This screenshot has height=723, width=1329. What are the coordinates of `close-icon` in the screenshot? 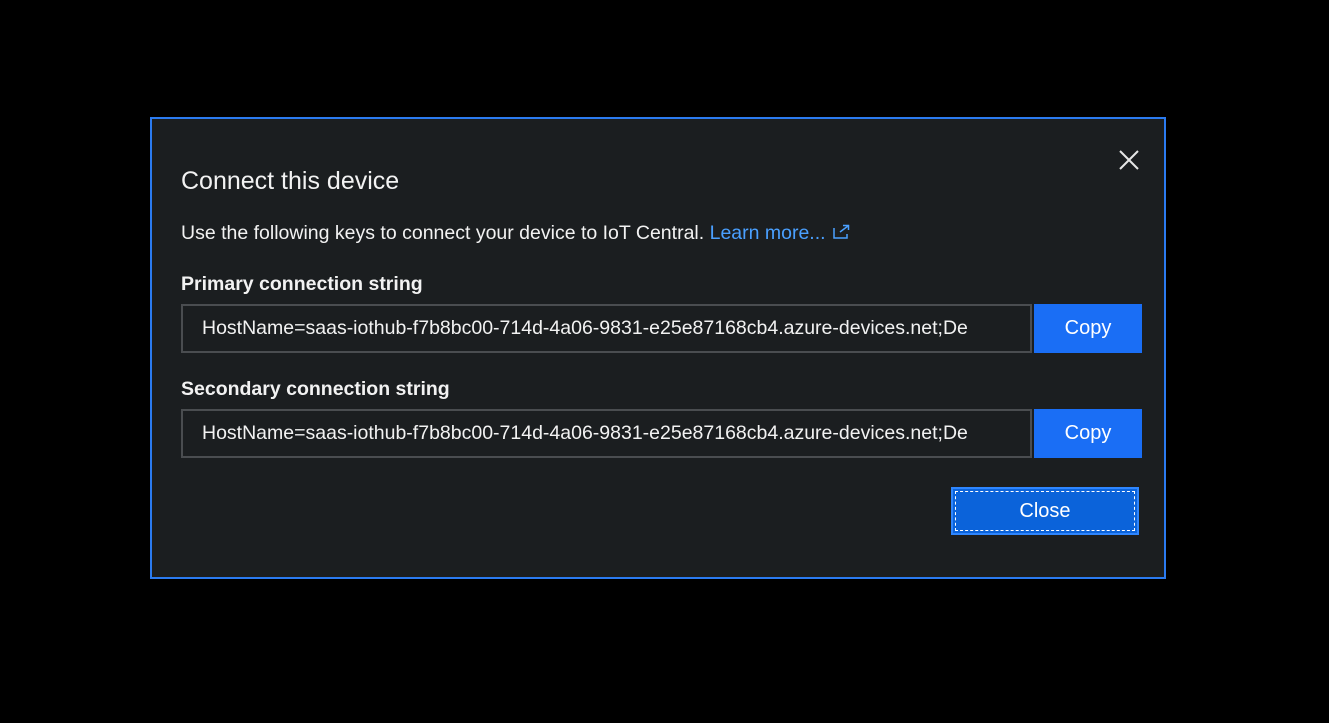 It's located at (1129, 160).